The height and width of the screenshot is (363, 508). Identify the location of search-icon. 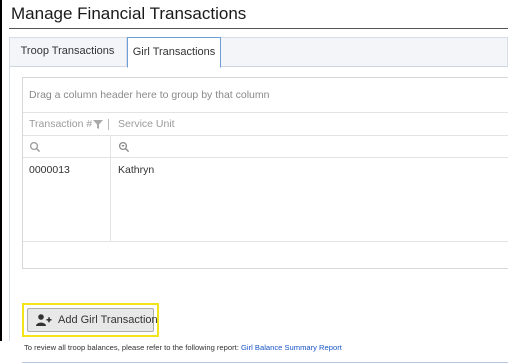
(35, 147).